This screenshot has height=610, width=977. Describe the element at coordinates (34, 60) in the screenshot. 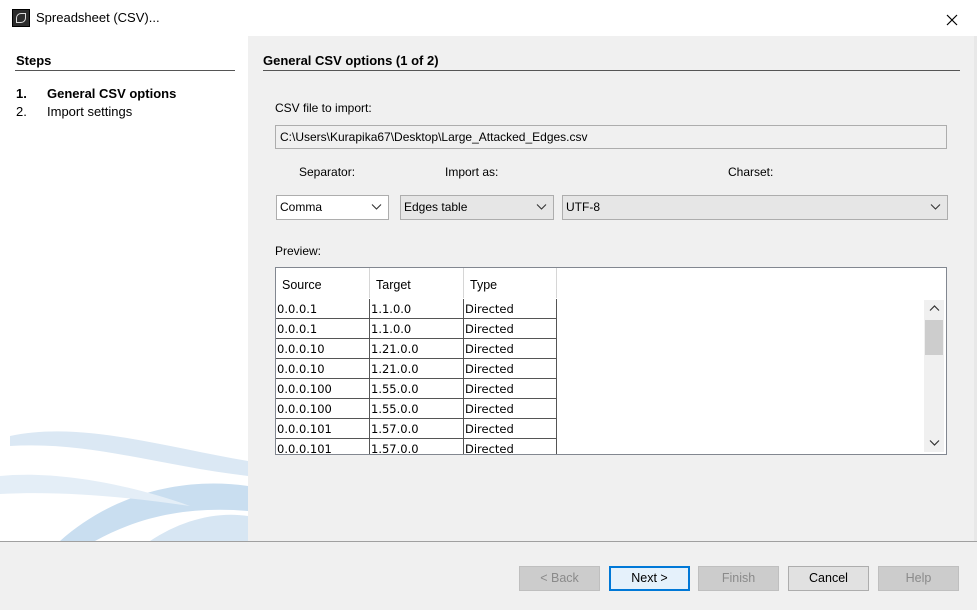

I see `steps-heading: Steps` at that location.